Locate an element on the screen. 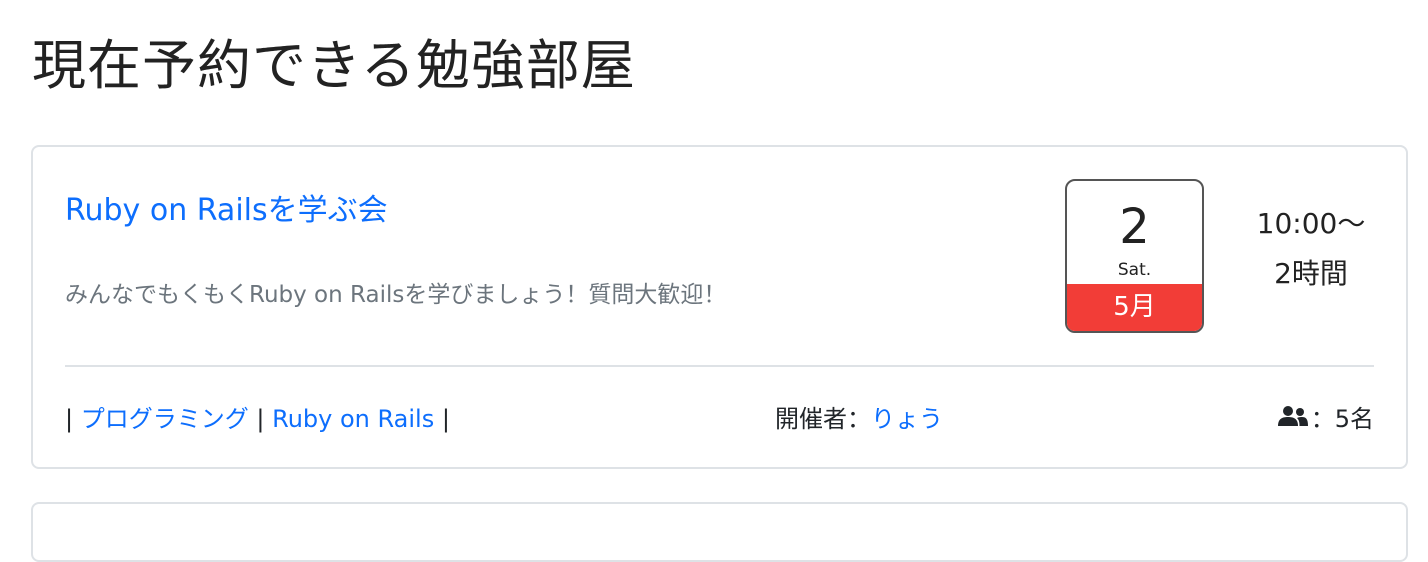  event-duration: 2時間 is located at coordinates (1311, 273).